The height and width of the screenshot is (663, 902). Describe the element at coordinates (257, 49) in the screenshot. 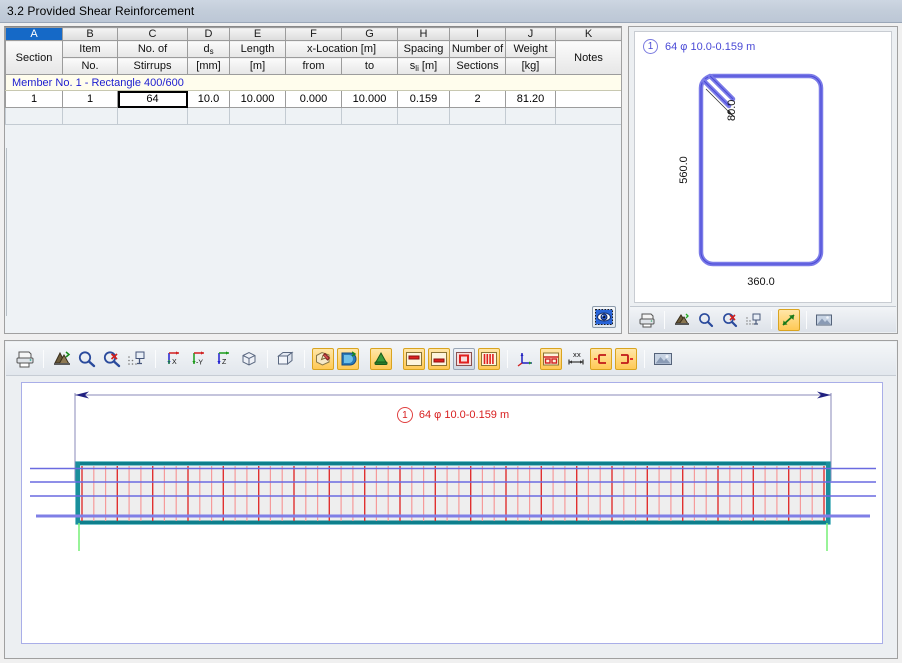

I see `caption-length: Length` at that location.